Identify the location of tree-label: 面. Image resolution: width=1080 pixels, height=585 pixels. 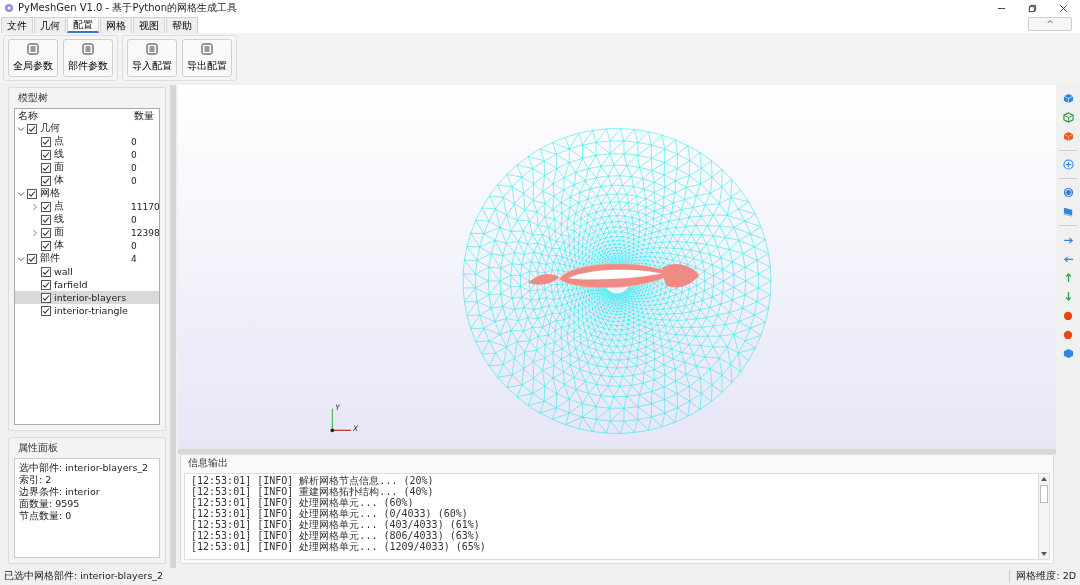
(59, 232).